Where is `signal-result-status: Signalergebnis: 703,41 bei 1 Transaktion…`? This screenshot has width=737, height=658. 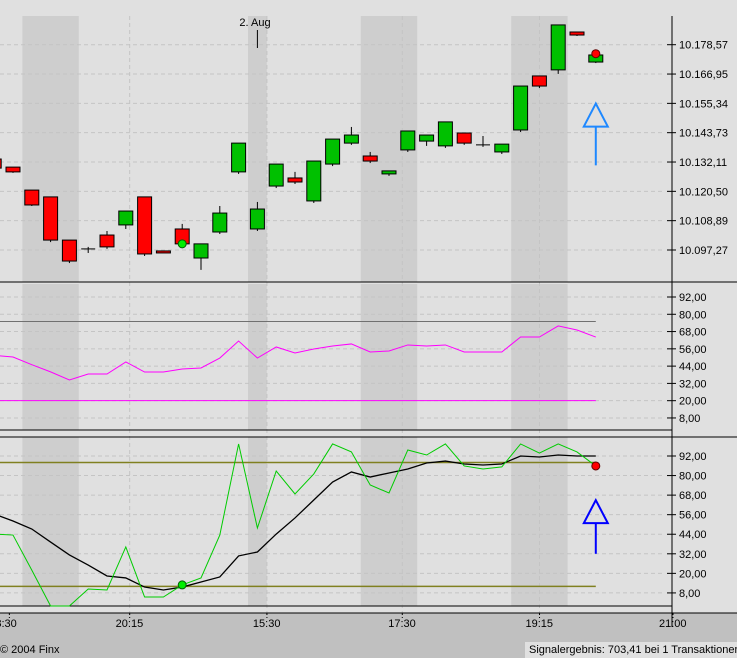
signal-result-status: Signalergebnis: 703,41 bei 1 Transaktion… is located at coordinates (631, 650).